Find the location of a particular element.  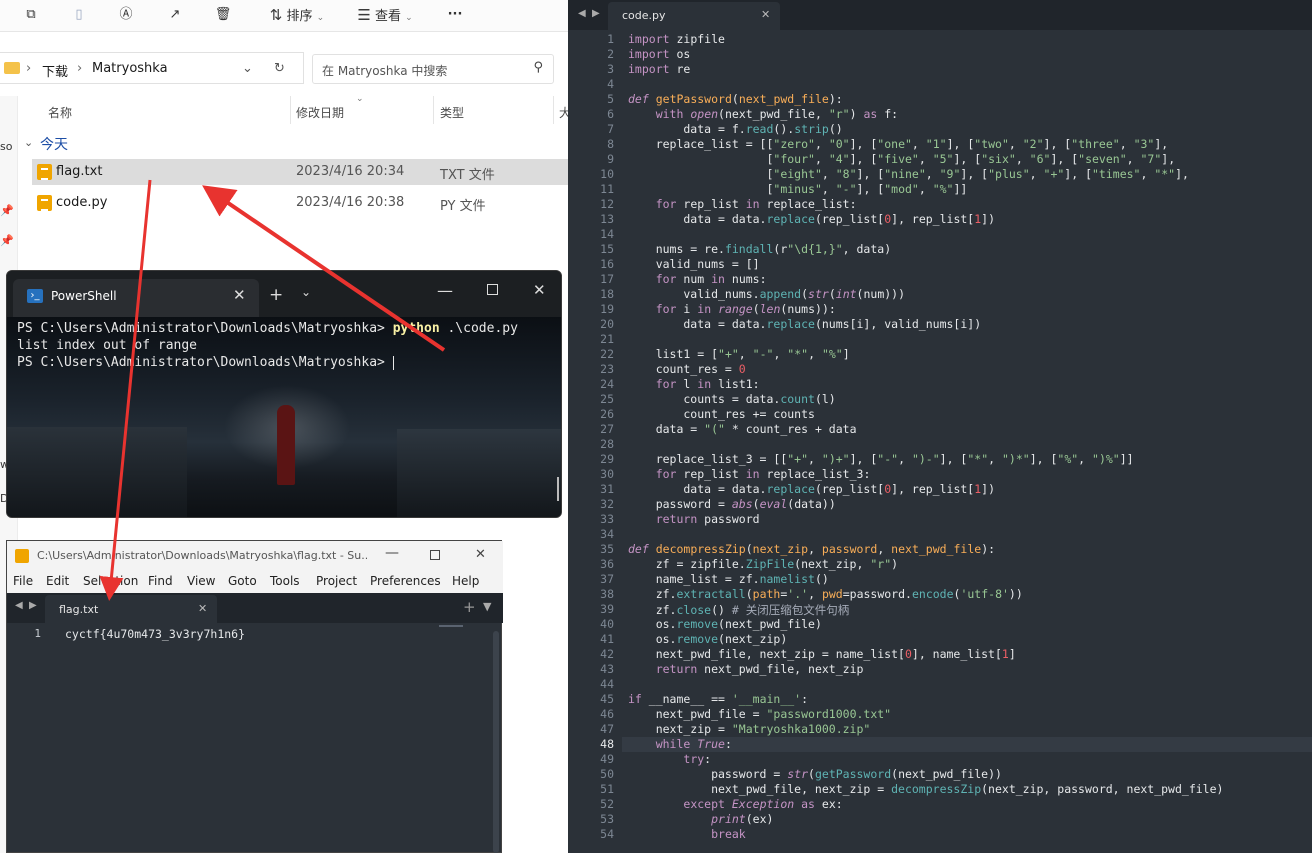

collapse-icon: ⌄ is located at coordinates (28, 142).